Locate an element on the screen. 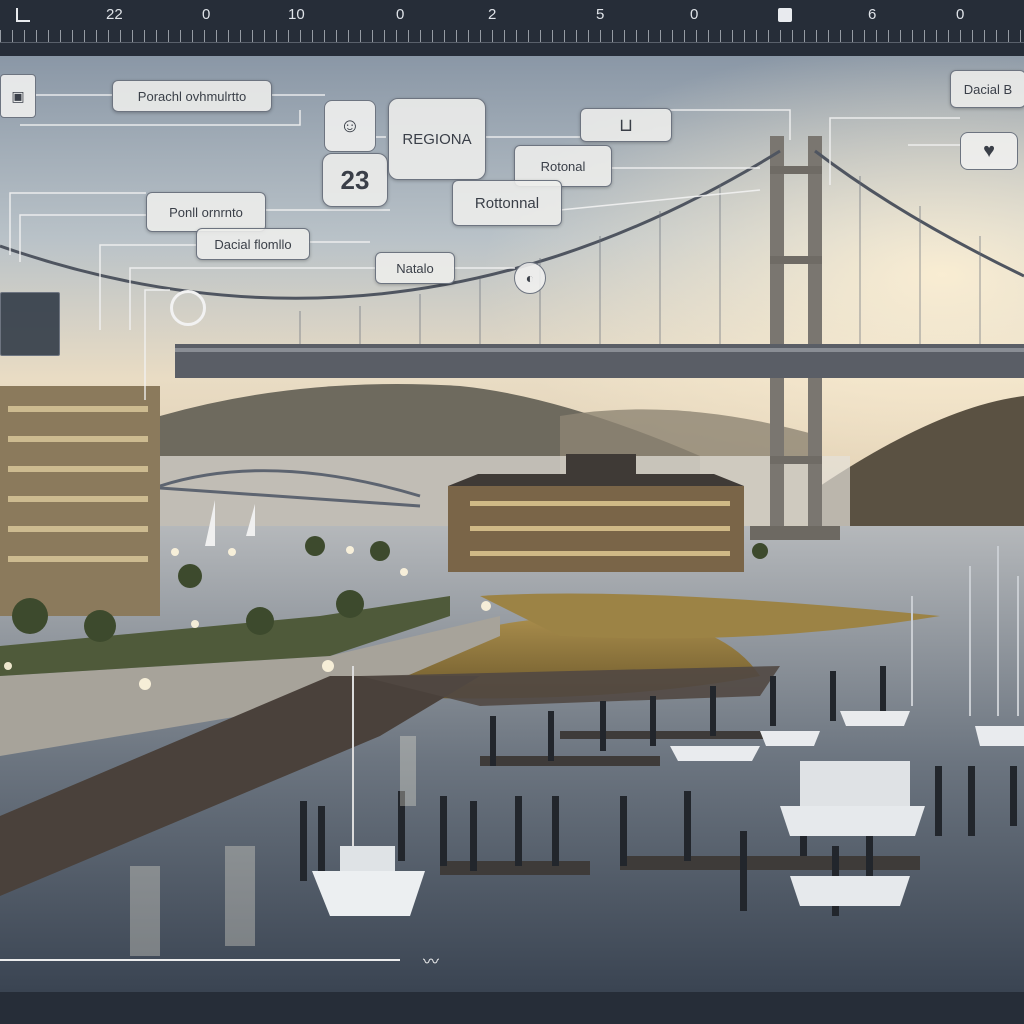 This screenshot has width=1024, height=1024. heart-icon: ♥ is located at coordinates (989, 151).